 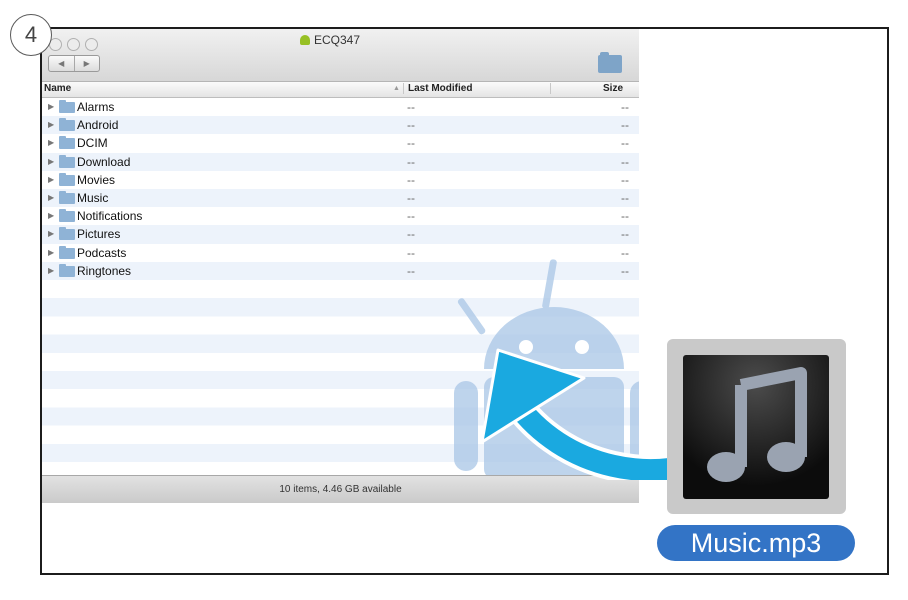 I want to click on forward-button: ▶, so click(x=86, y=63).